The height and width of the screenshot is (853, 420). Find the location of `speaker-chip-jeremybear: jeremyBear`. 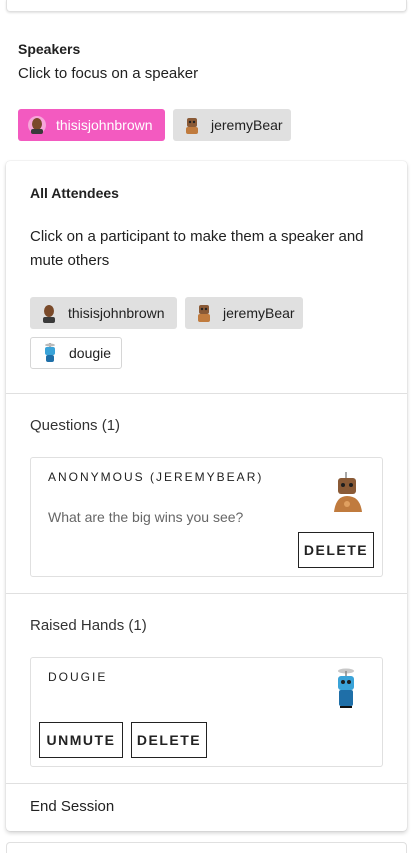

speaker-chip-jeremybear: jeremyBear is located at coordinates (232, 125).